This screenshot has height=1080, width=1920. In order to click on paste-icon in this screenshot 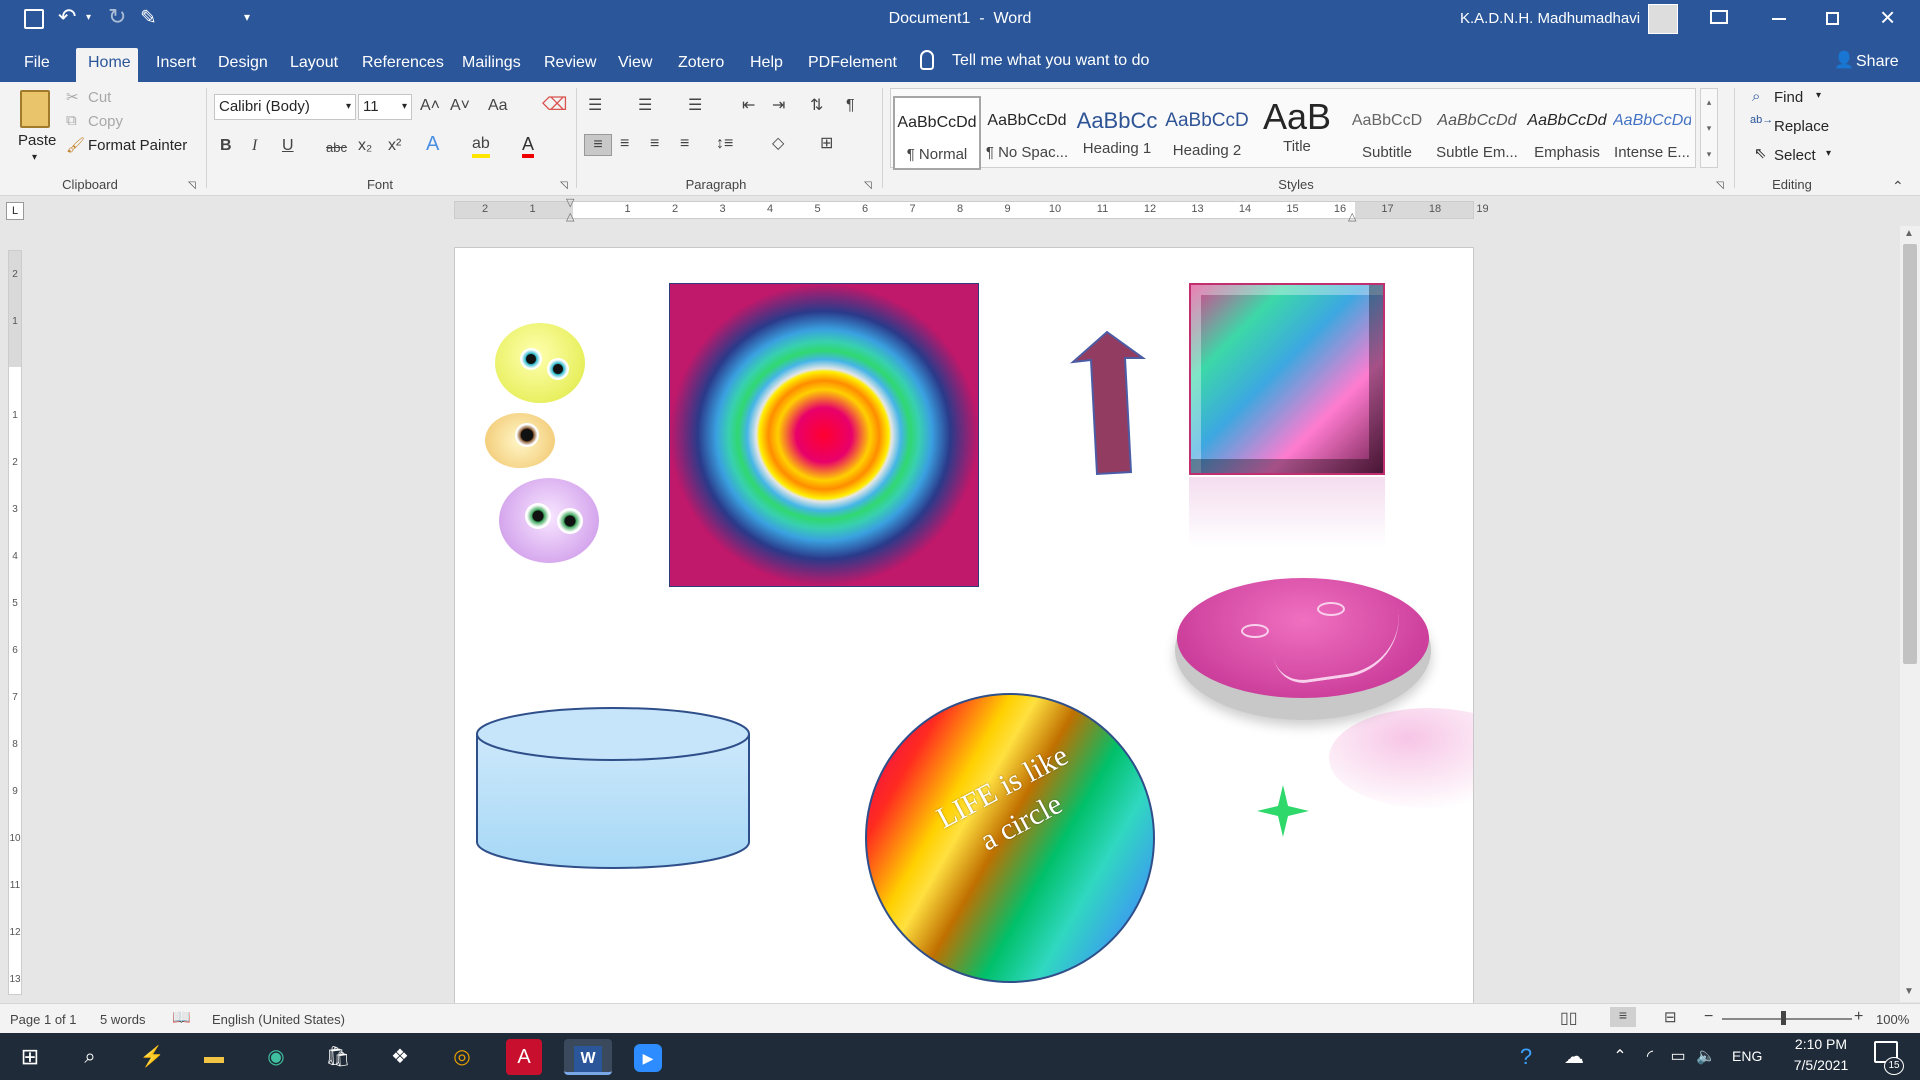, I will do `click(35, 109)`.